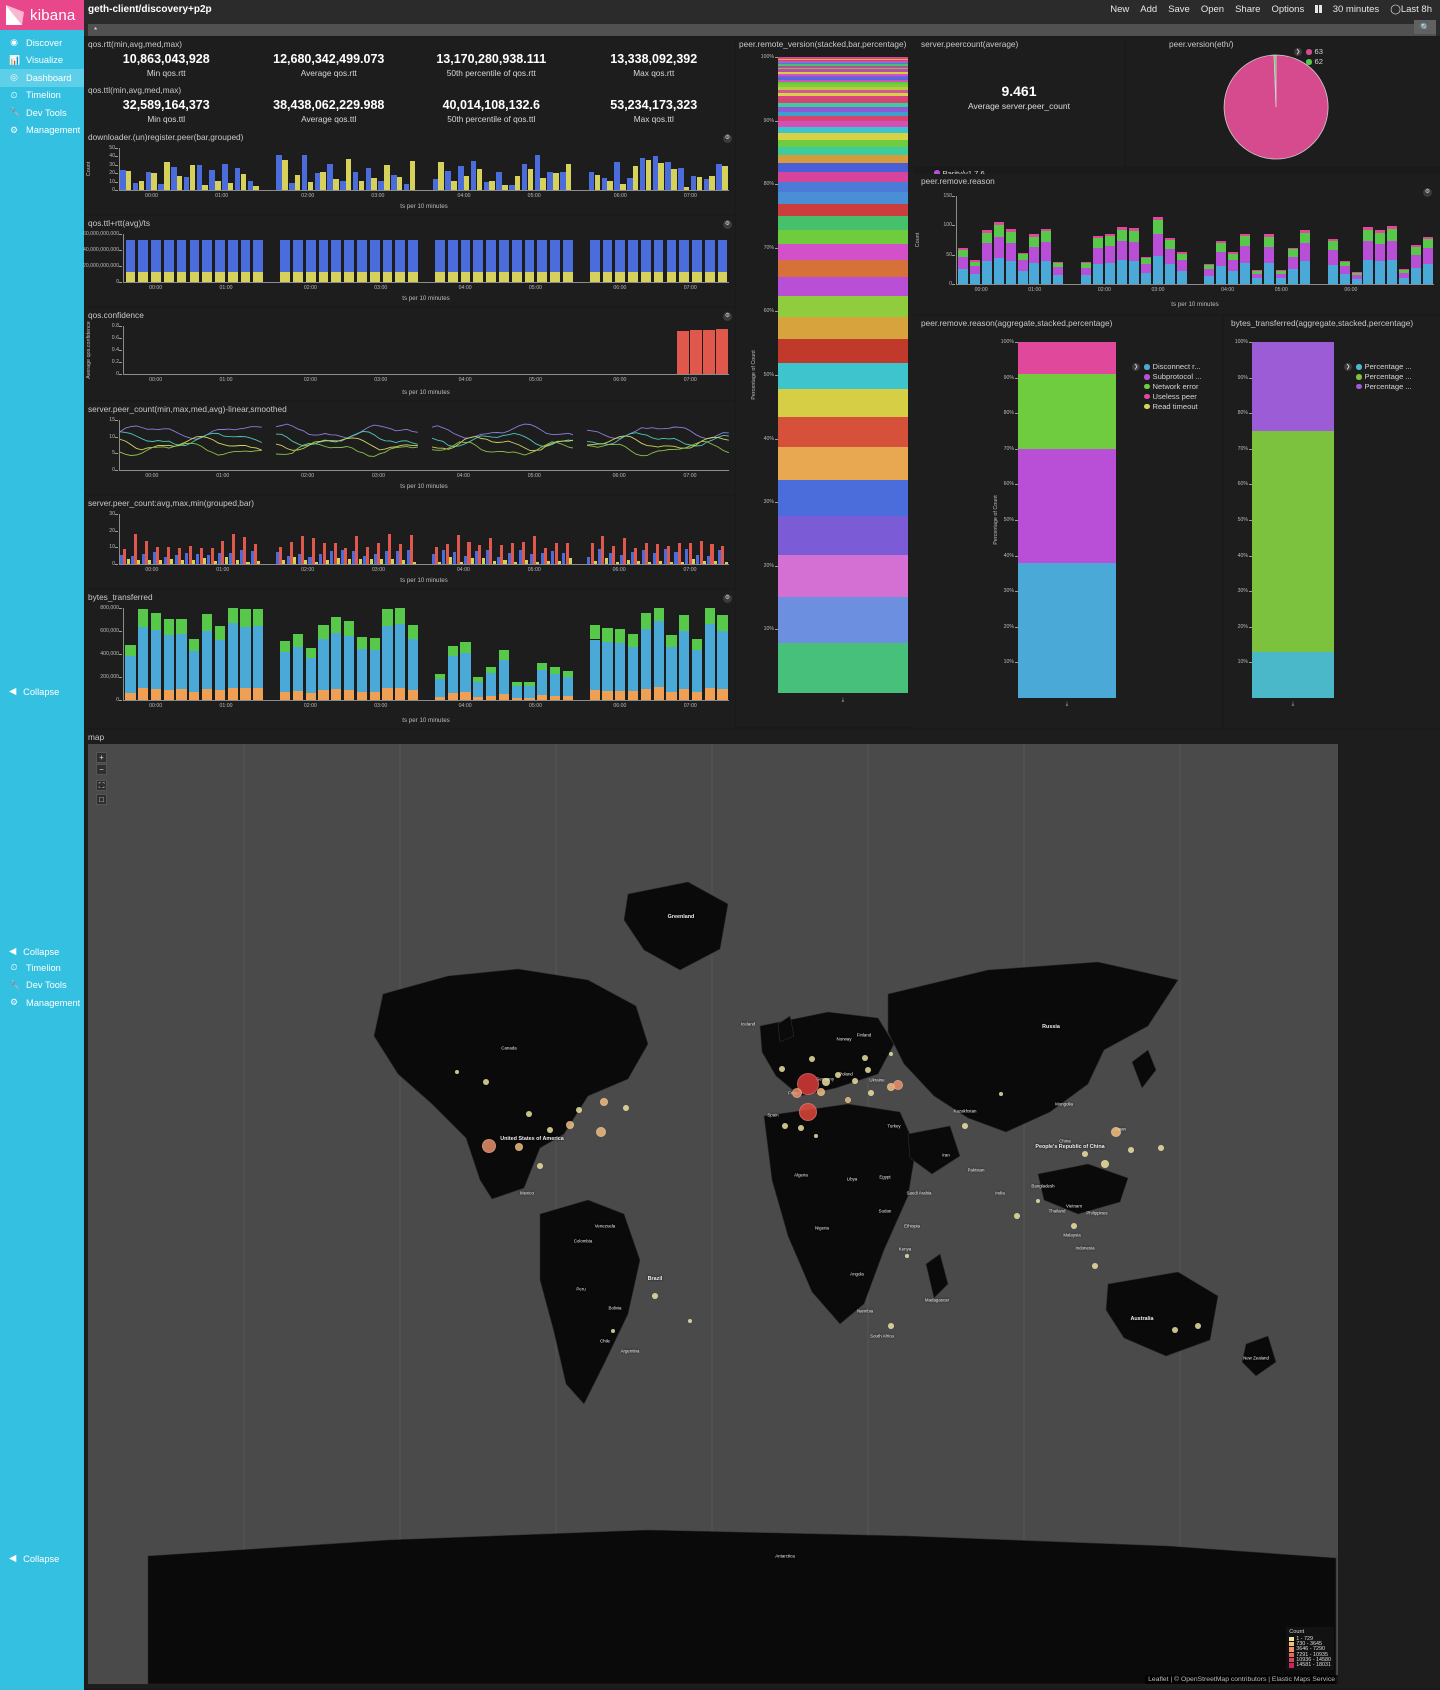 The image size is (1440, 1690). What do you see at coordinates (1425, 27) in the screenshot?
I see `search-icon: 🔍` at bounding box center [1425, 27].